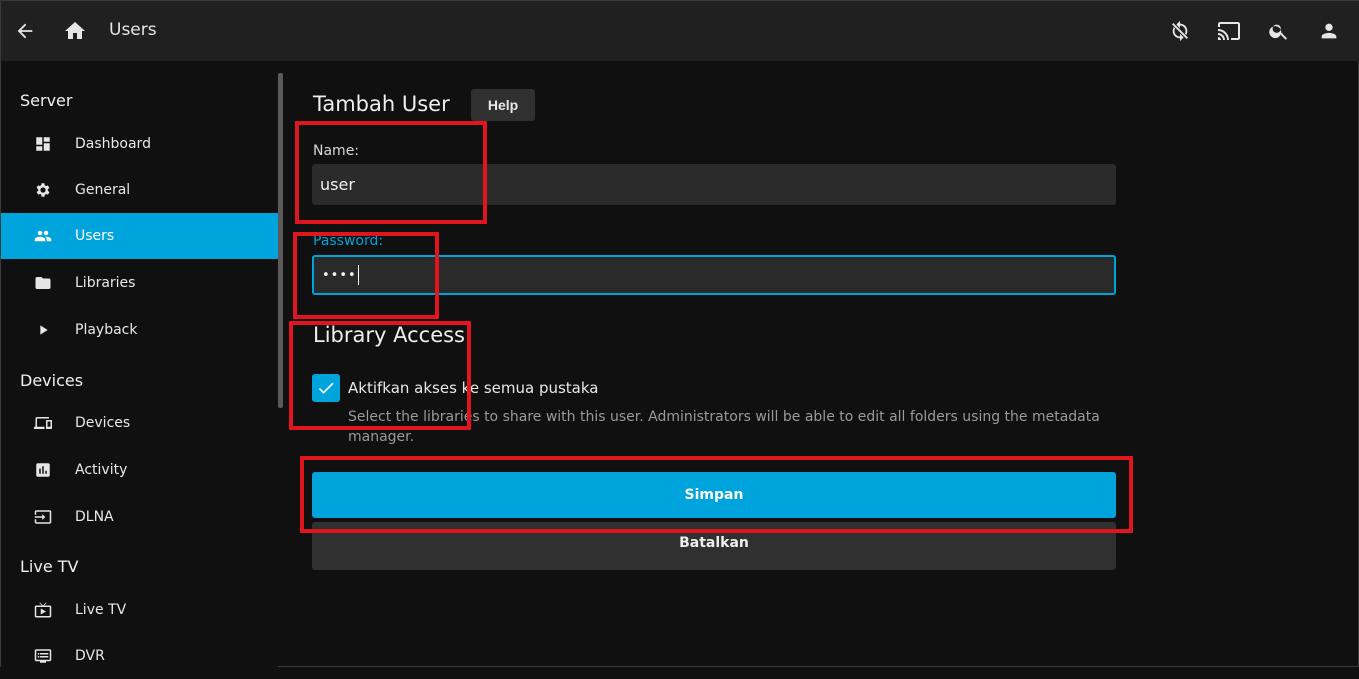 The width and height of the screenshot is (1359, 679). I want to click on sidebar-item-dlna: DLNA, so click(139, 517).